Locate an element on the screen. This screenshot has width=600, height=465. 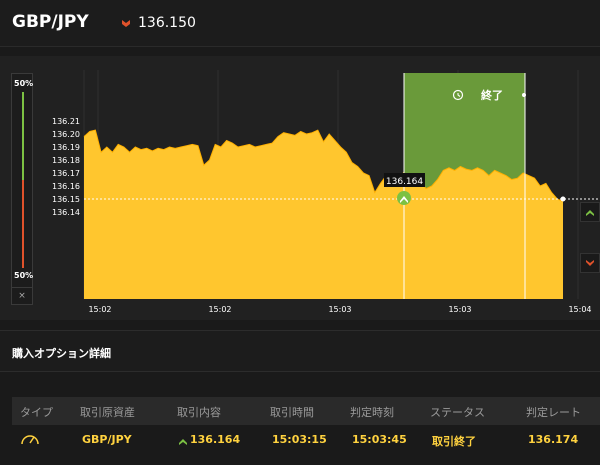
row-judge-time: 15:03:45 is located at coordinates (379, 439).